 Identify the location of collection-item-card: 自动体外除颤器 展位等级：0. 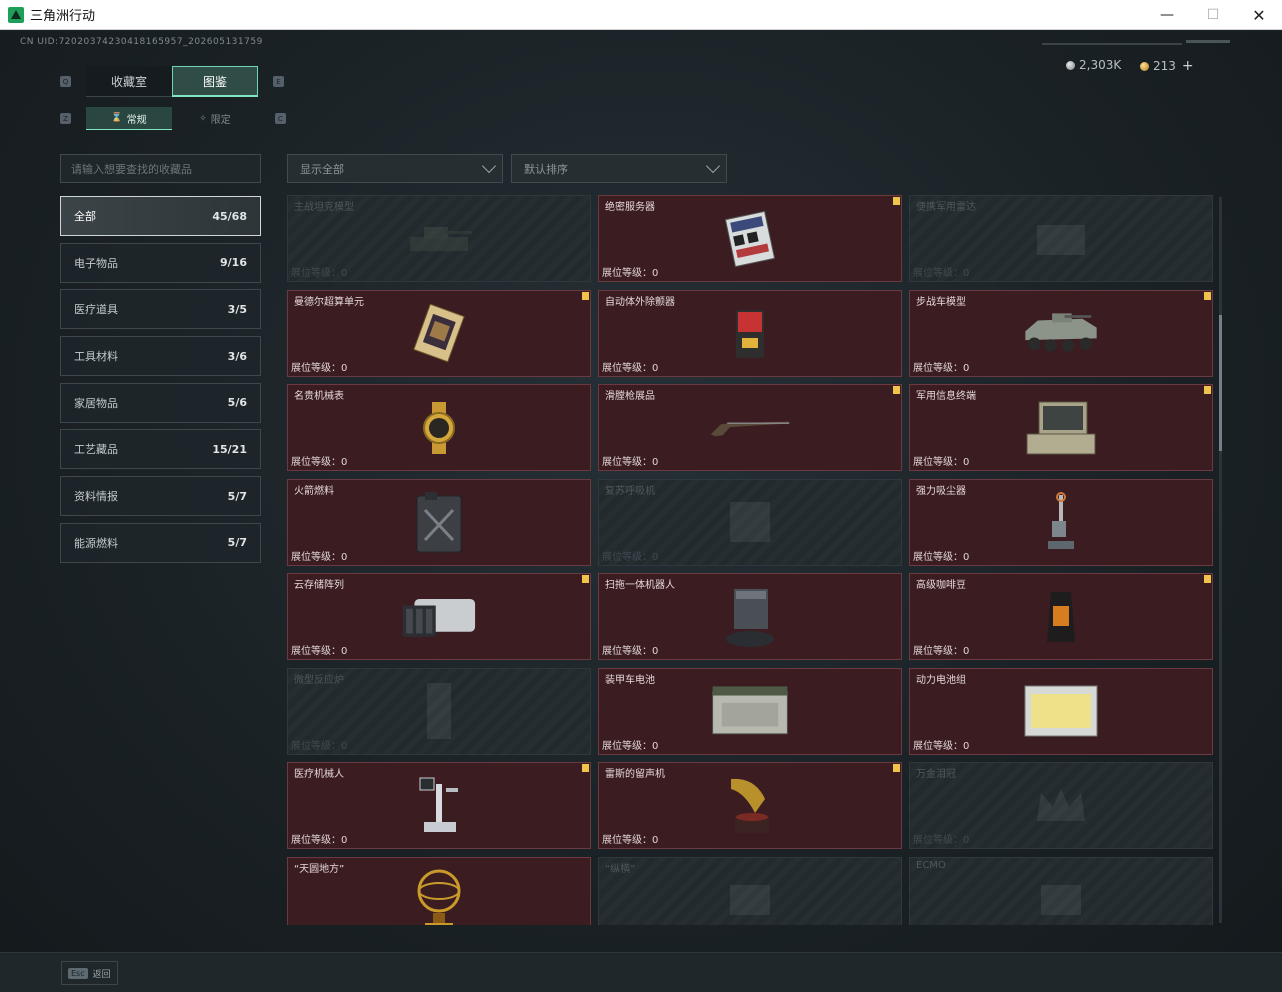
(750, 333).